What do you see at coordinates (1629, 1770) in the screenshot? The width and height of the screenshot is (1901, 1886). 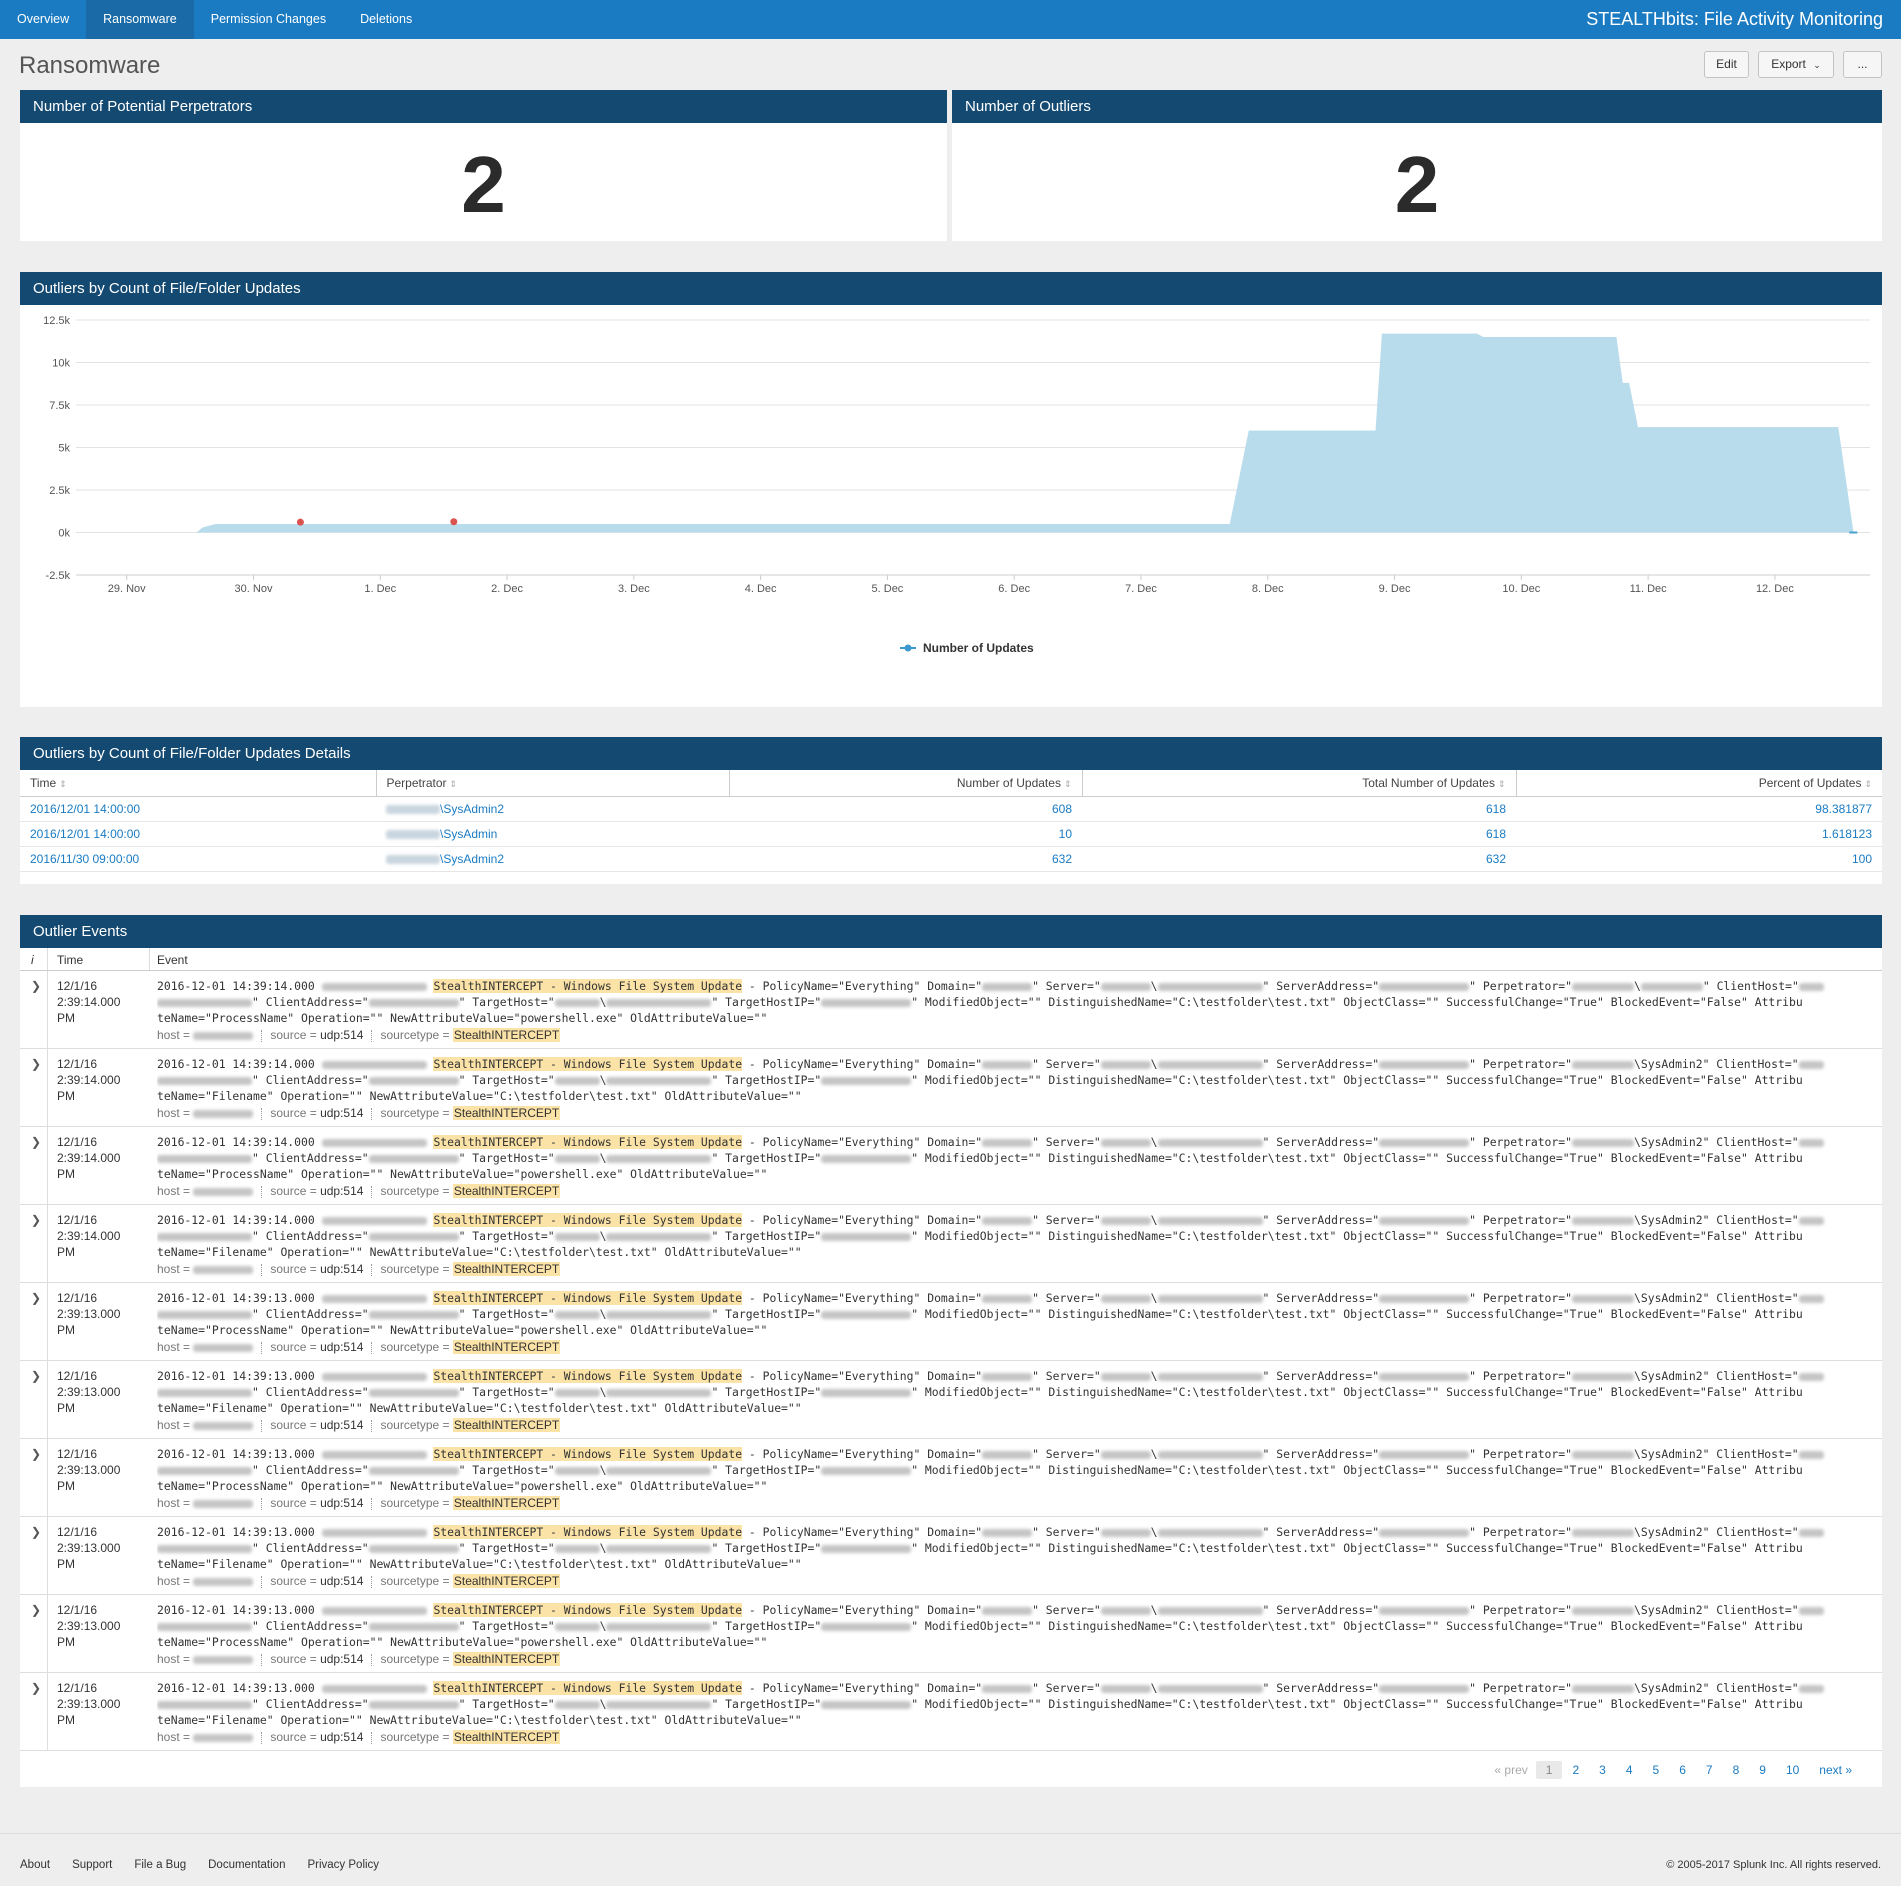 I see `pager-page-4: 4` at bounding box center [1629, 1770].